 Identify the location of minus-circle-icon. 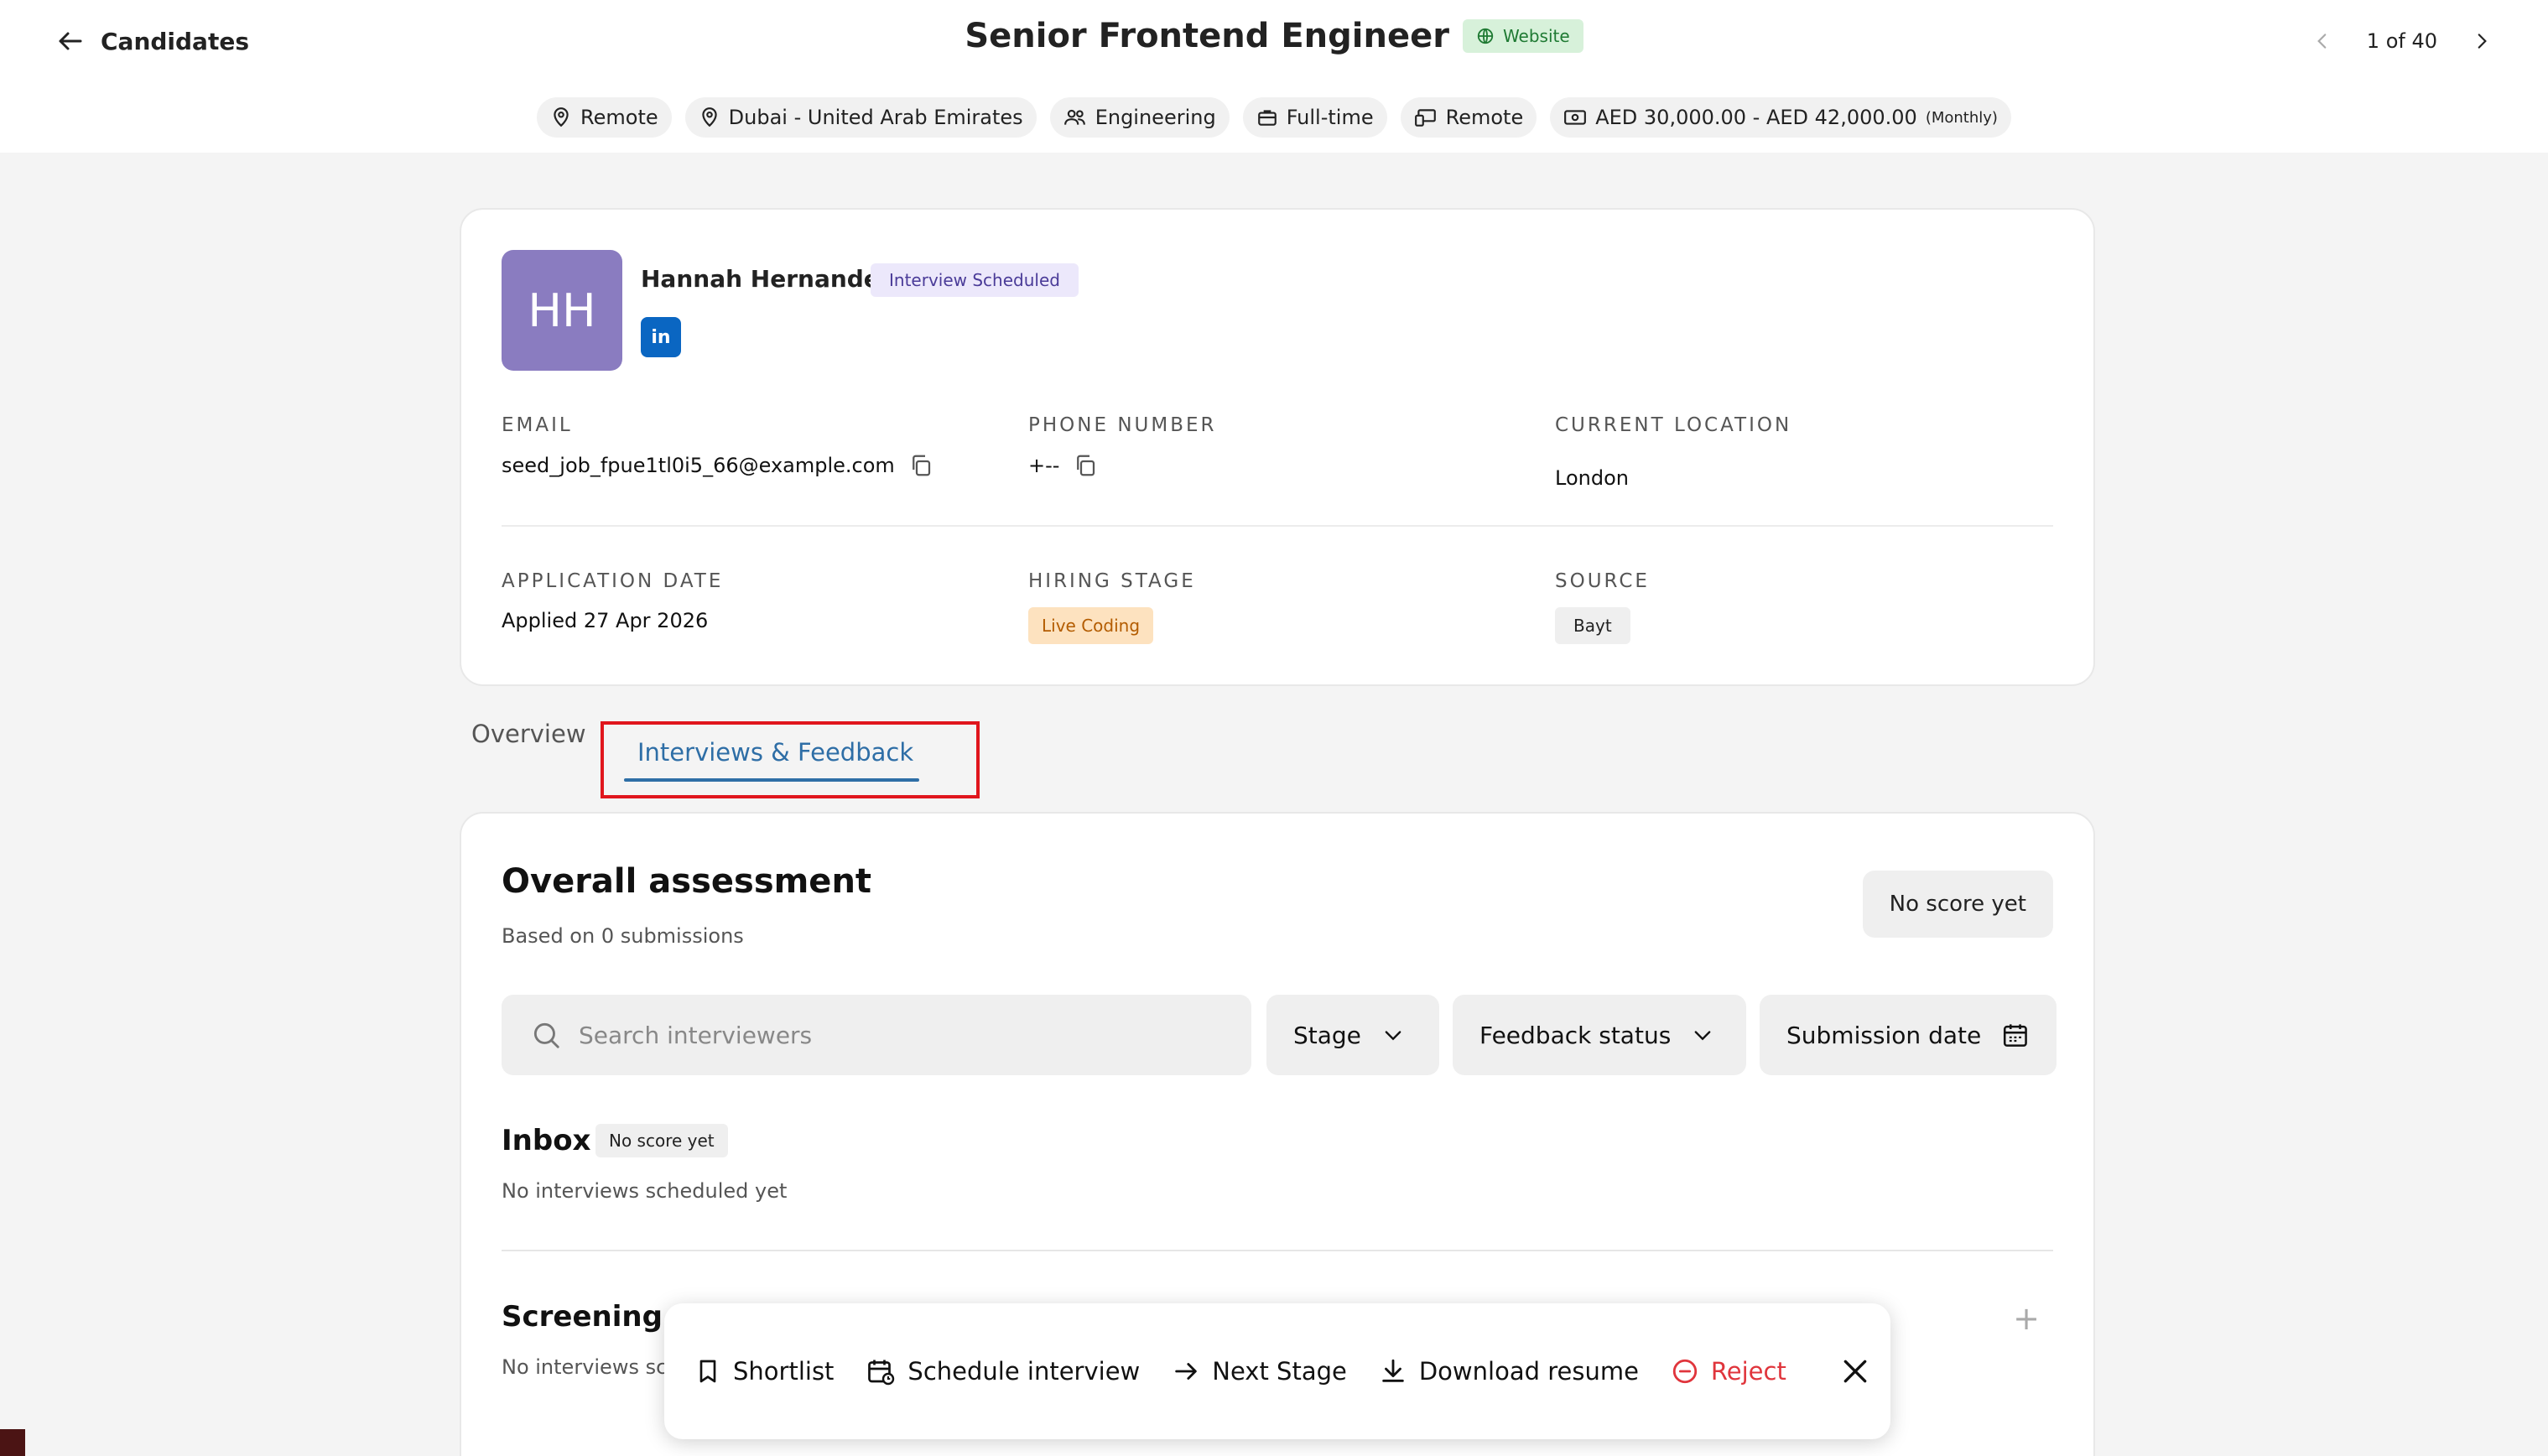
(1685, 1371).